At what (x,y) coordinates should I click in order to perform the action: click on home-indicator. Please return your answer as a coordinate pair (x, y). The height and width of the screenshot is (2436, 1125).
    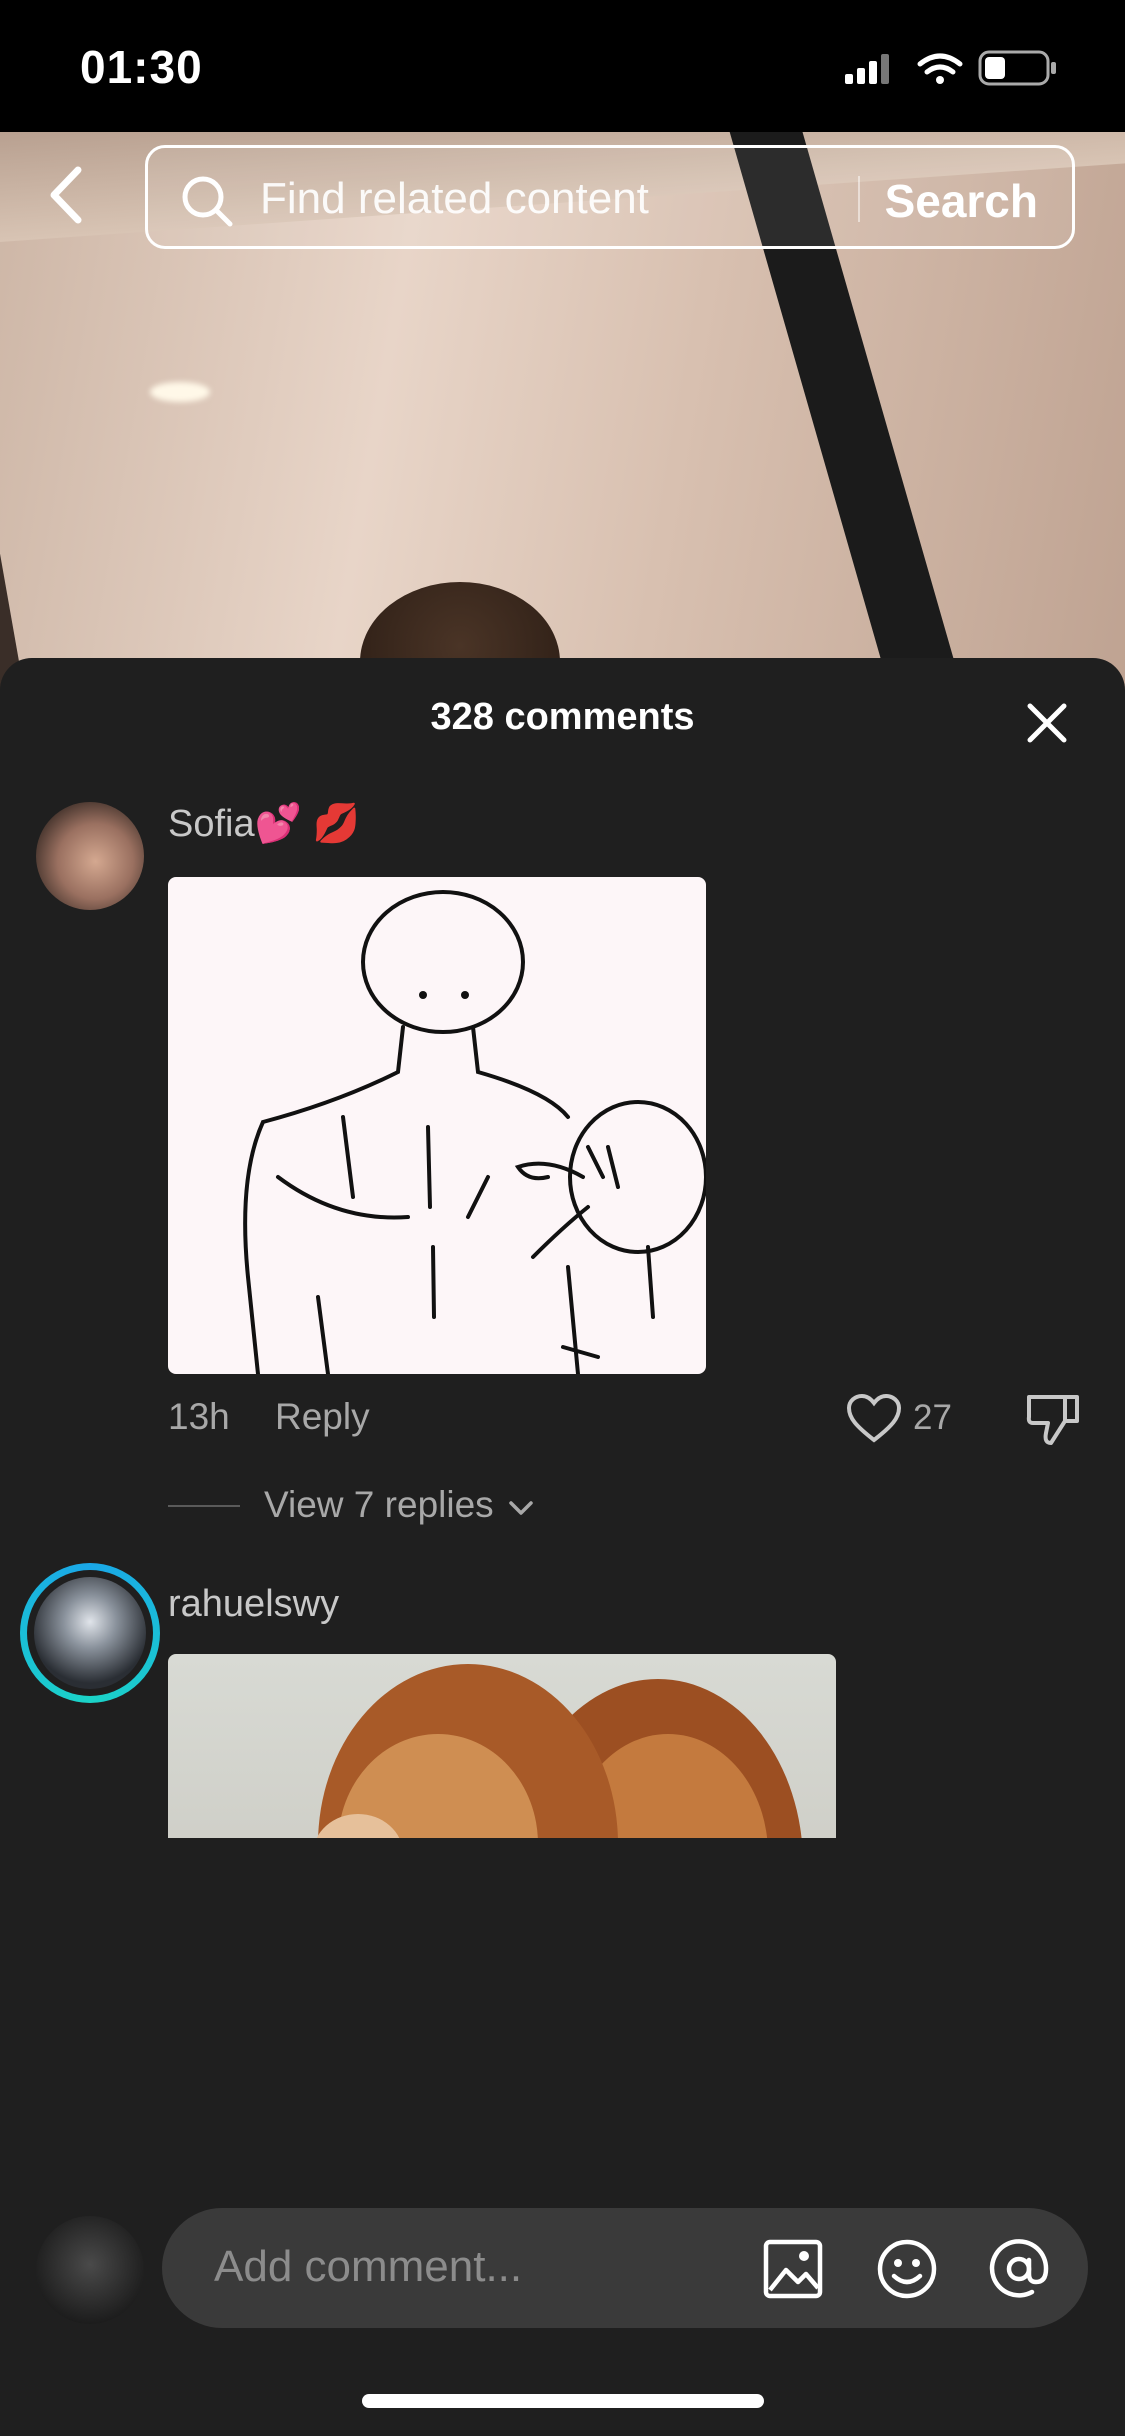
    Looking at the image, I should click on (563, 2401).